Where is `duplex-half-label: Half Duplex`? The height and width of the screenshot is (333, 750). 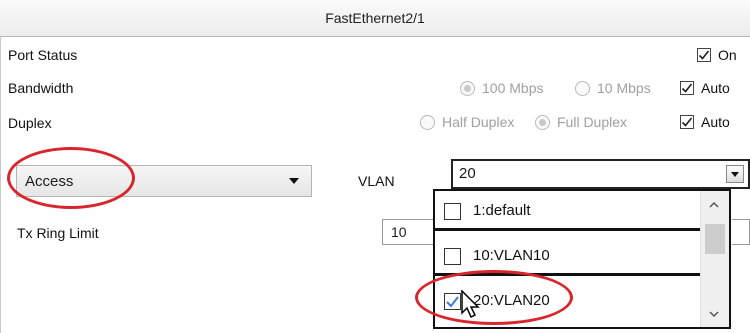 duplex-half-label: Half Duplex is located at coordinates (478, 122).